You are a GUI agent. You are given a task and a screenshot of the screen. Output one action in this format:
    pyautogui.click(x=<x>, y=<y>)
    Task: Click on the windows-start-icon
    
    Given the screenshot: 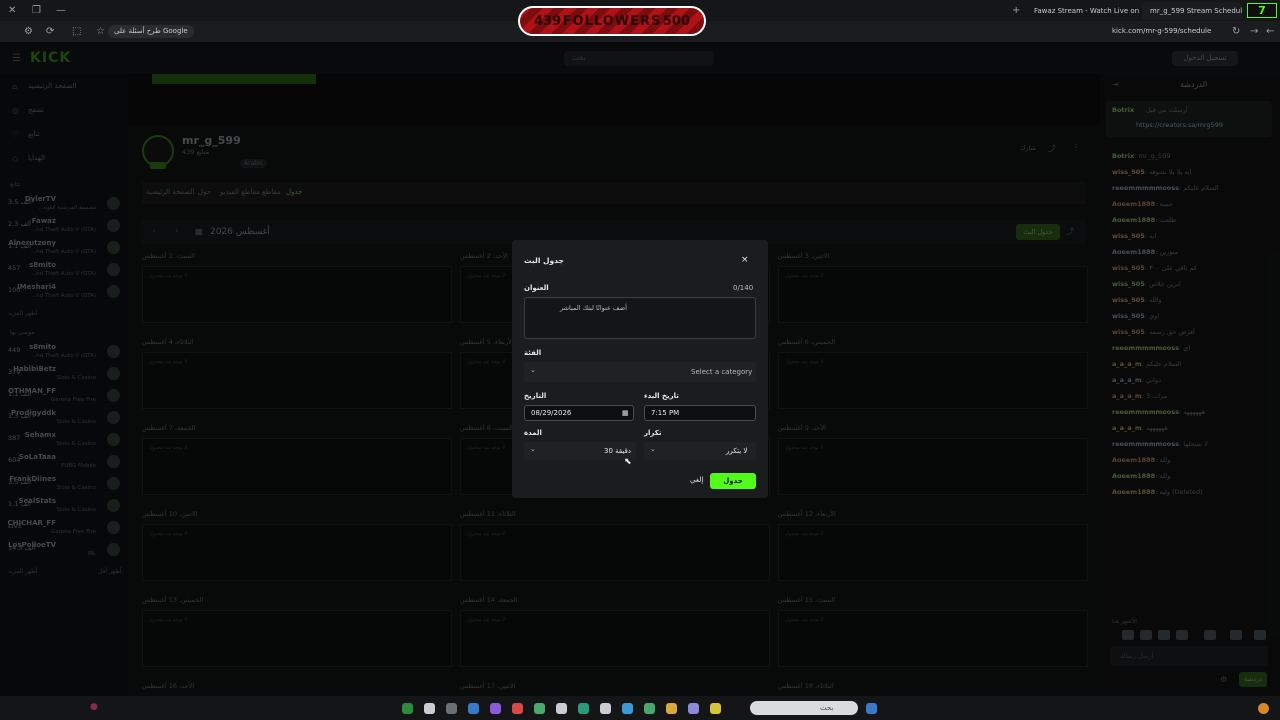 What is the action you would take?
    pyautogui.click(x=871, y=708)
    